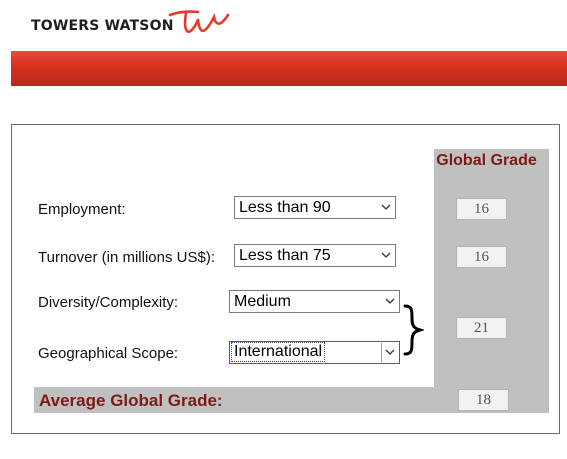 Image resolution: width=567 pixels, height=459 pixels. Describe the element at coordinates (278, 352) in the screenshot. I see `geographical-scope-select-value: International` at that location.